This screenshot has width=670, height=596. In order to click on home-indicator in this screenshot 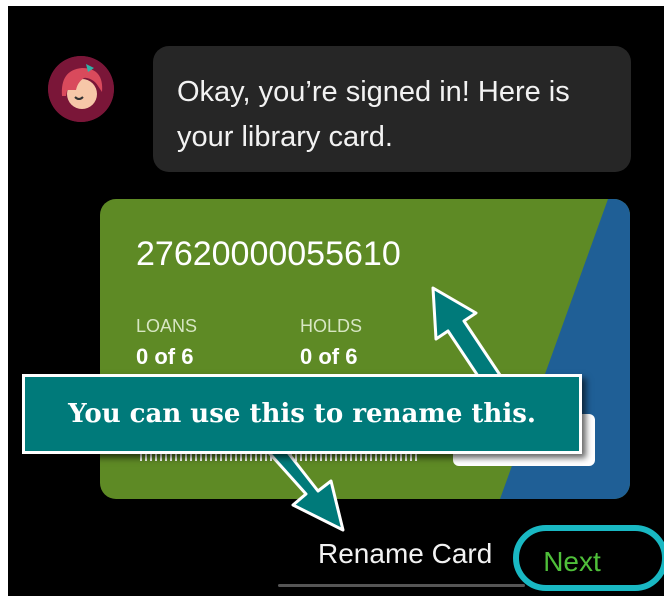, I will do `click(401, 585)`.